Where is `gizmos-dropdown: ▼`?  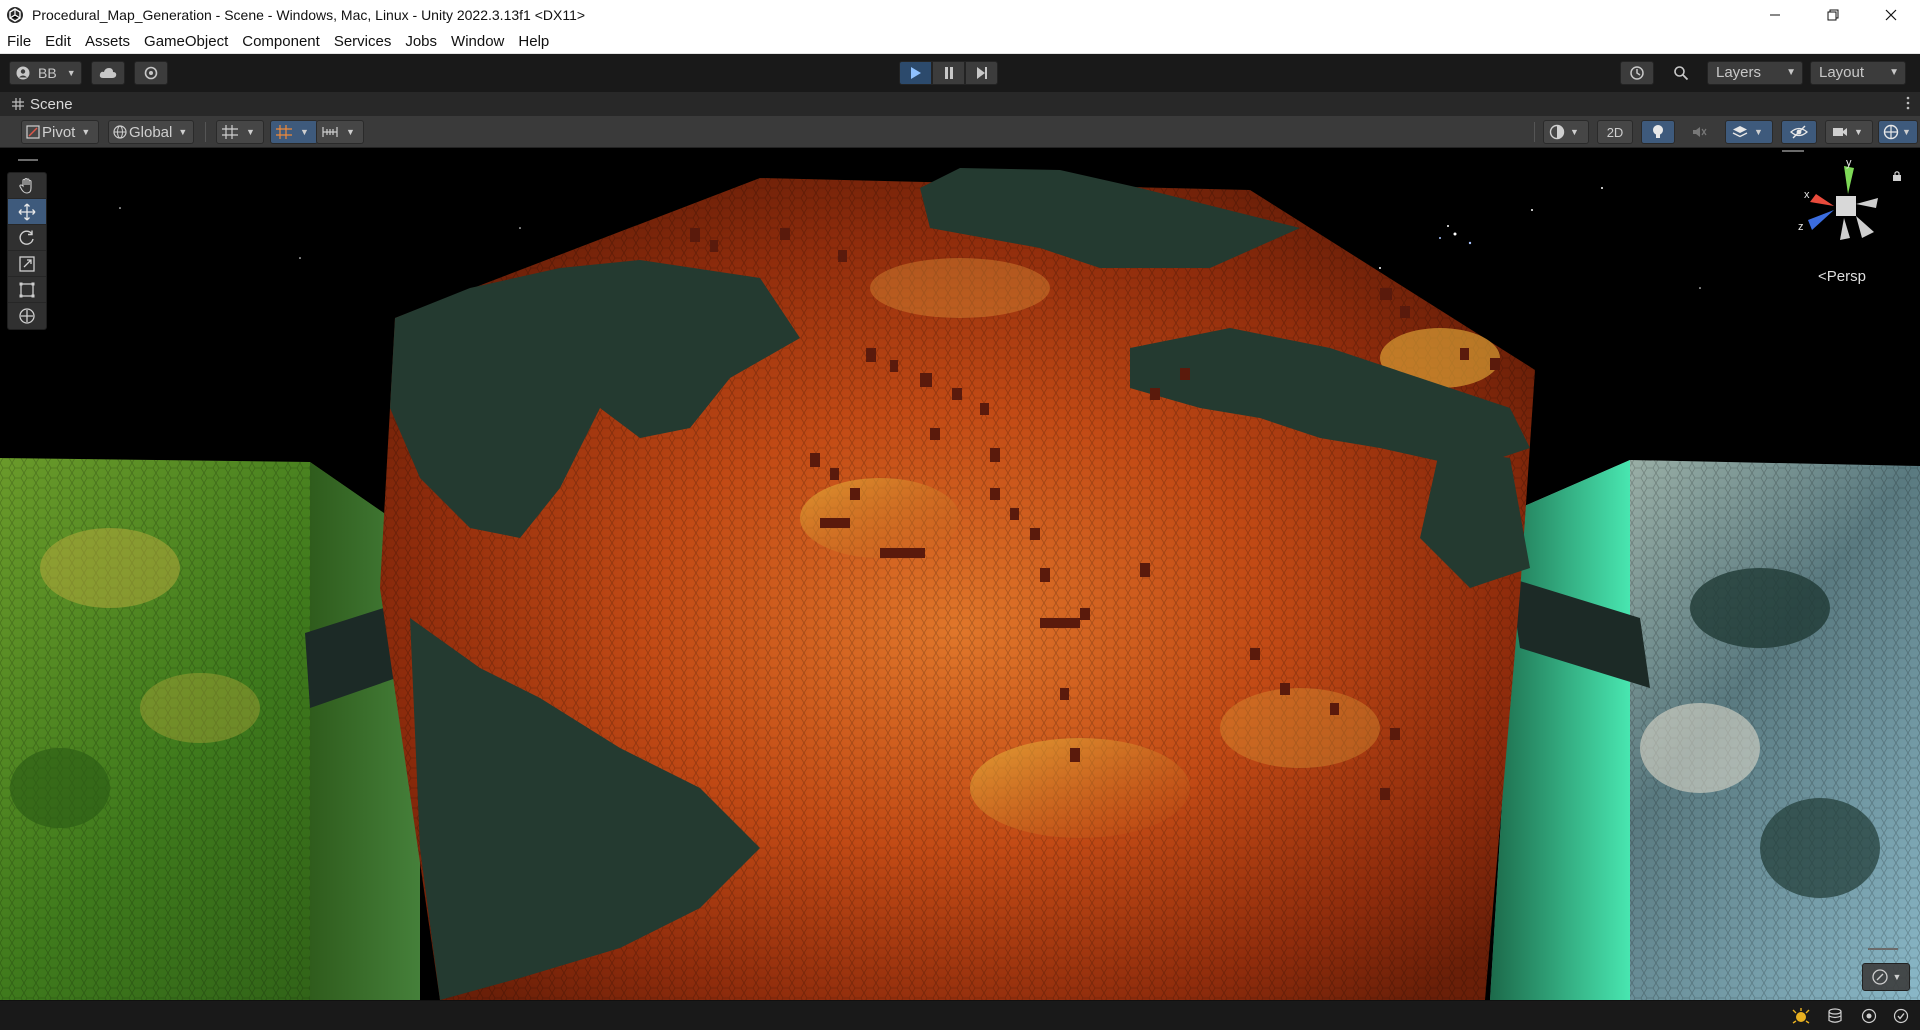
gizmos-dropdown: ▼ is located at coordinates (1898, 132).